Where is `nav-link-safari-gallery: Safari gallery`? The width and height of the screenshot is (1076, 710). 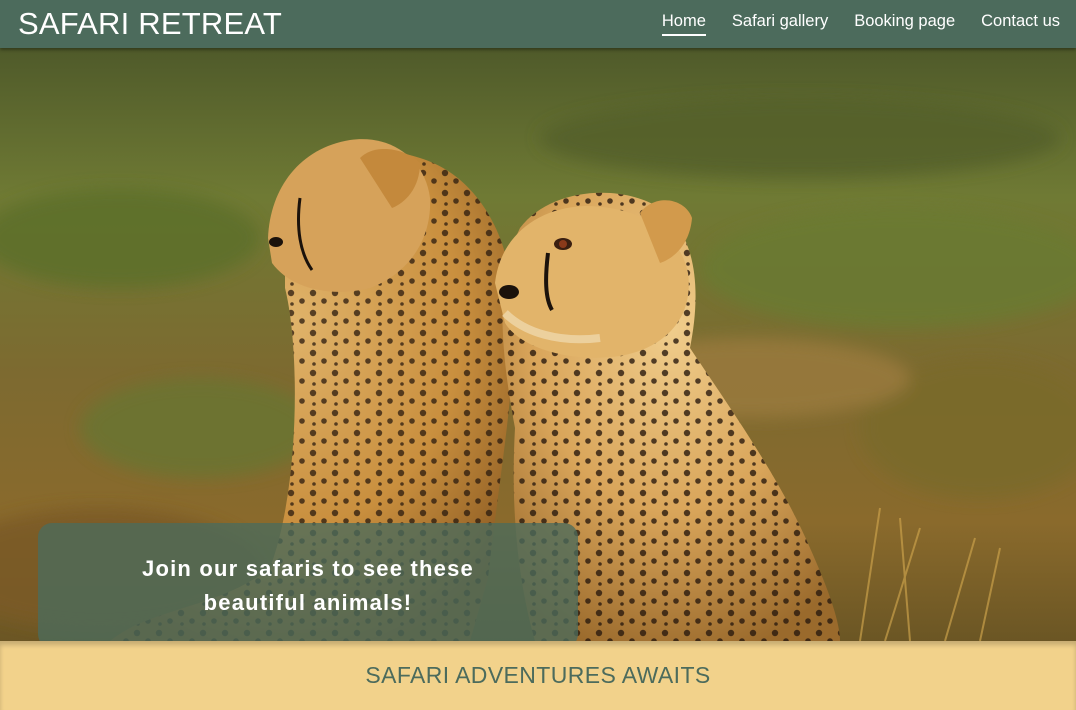
nav-link-safari-gallery: Safari gallery is located at coordinates (780, 24).